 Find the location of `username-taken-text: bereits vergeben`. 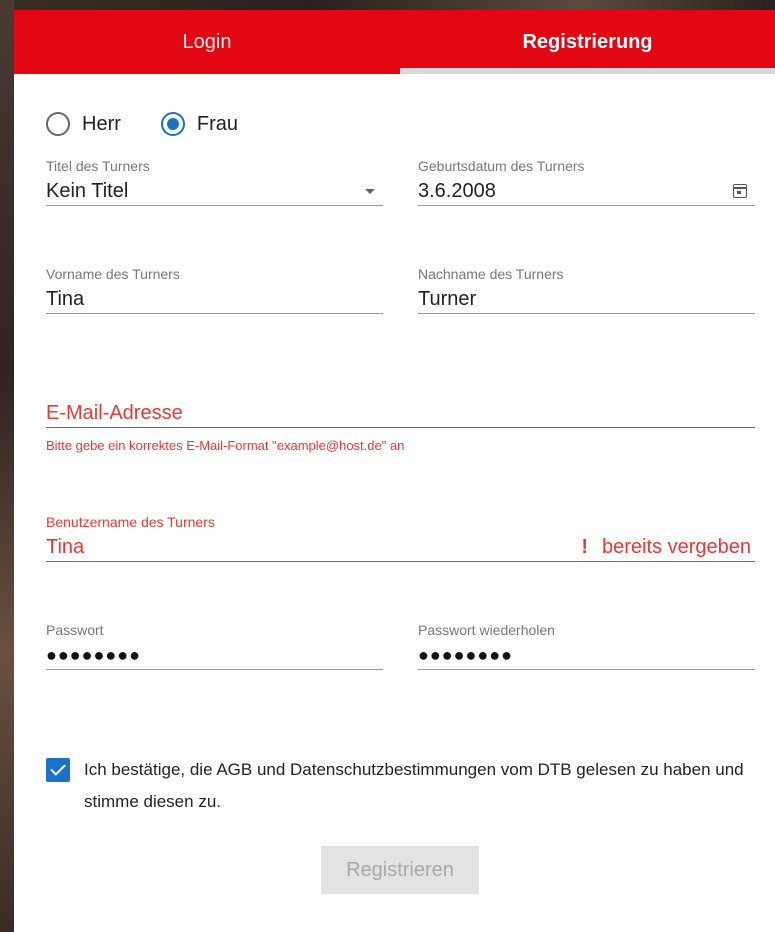

username-taken-text: bereits vergeben is located at coordinates (676, 547).